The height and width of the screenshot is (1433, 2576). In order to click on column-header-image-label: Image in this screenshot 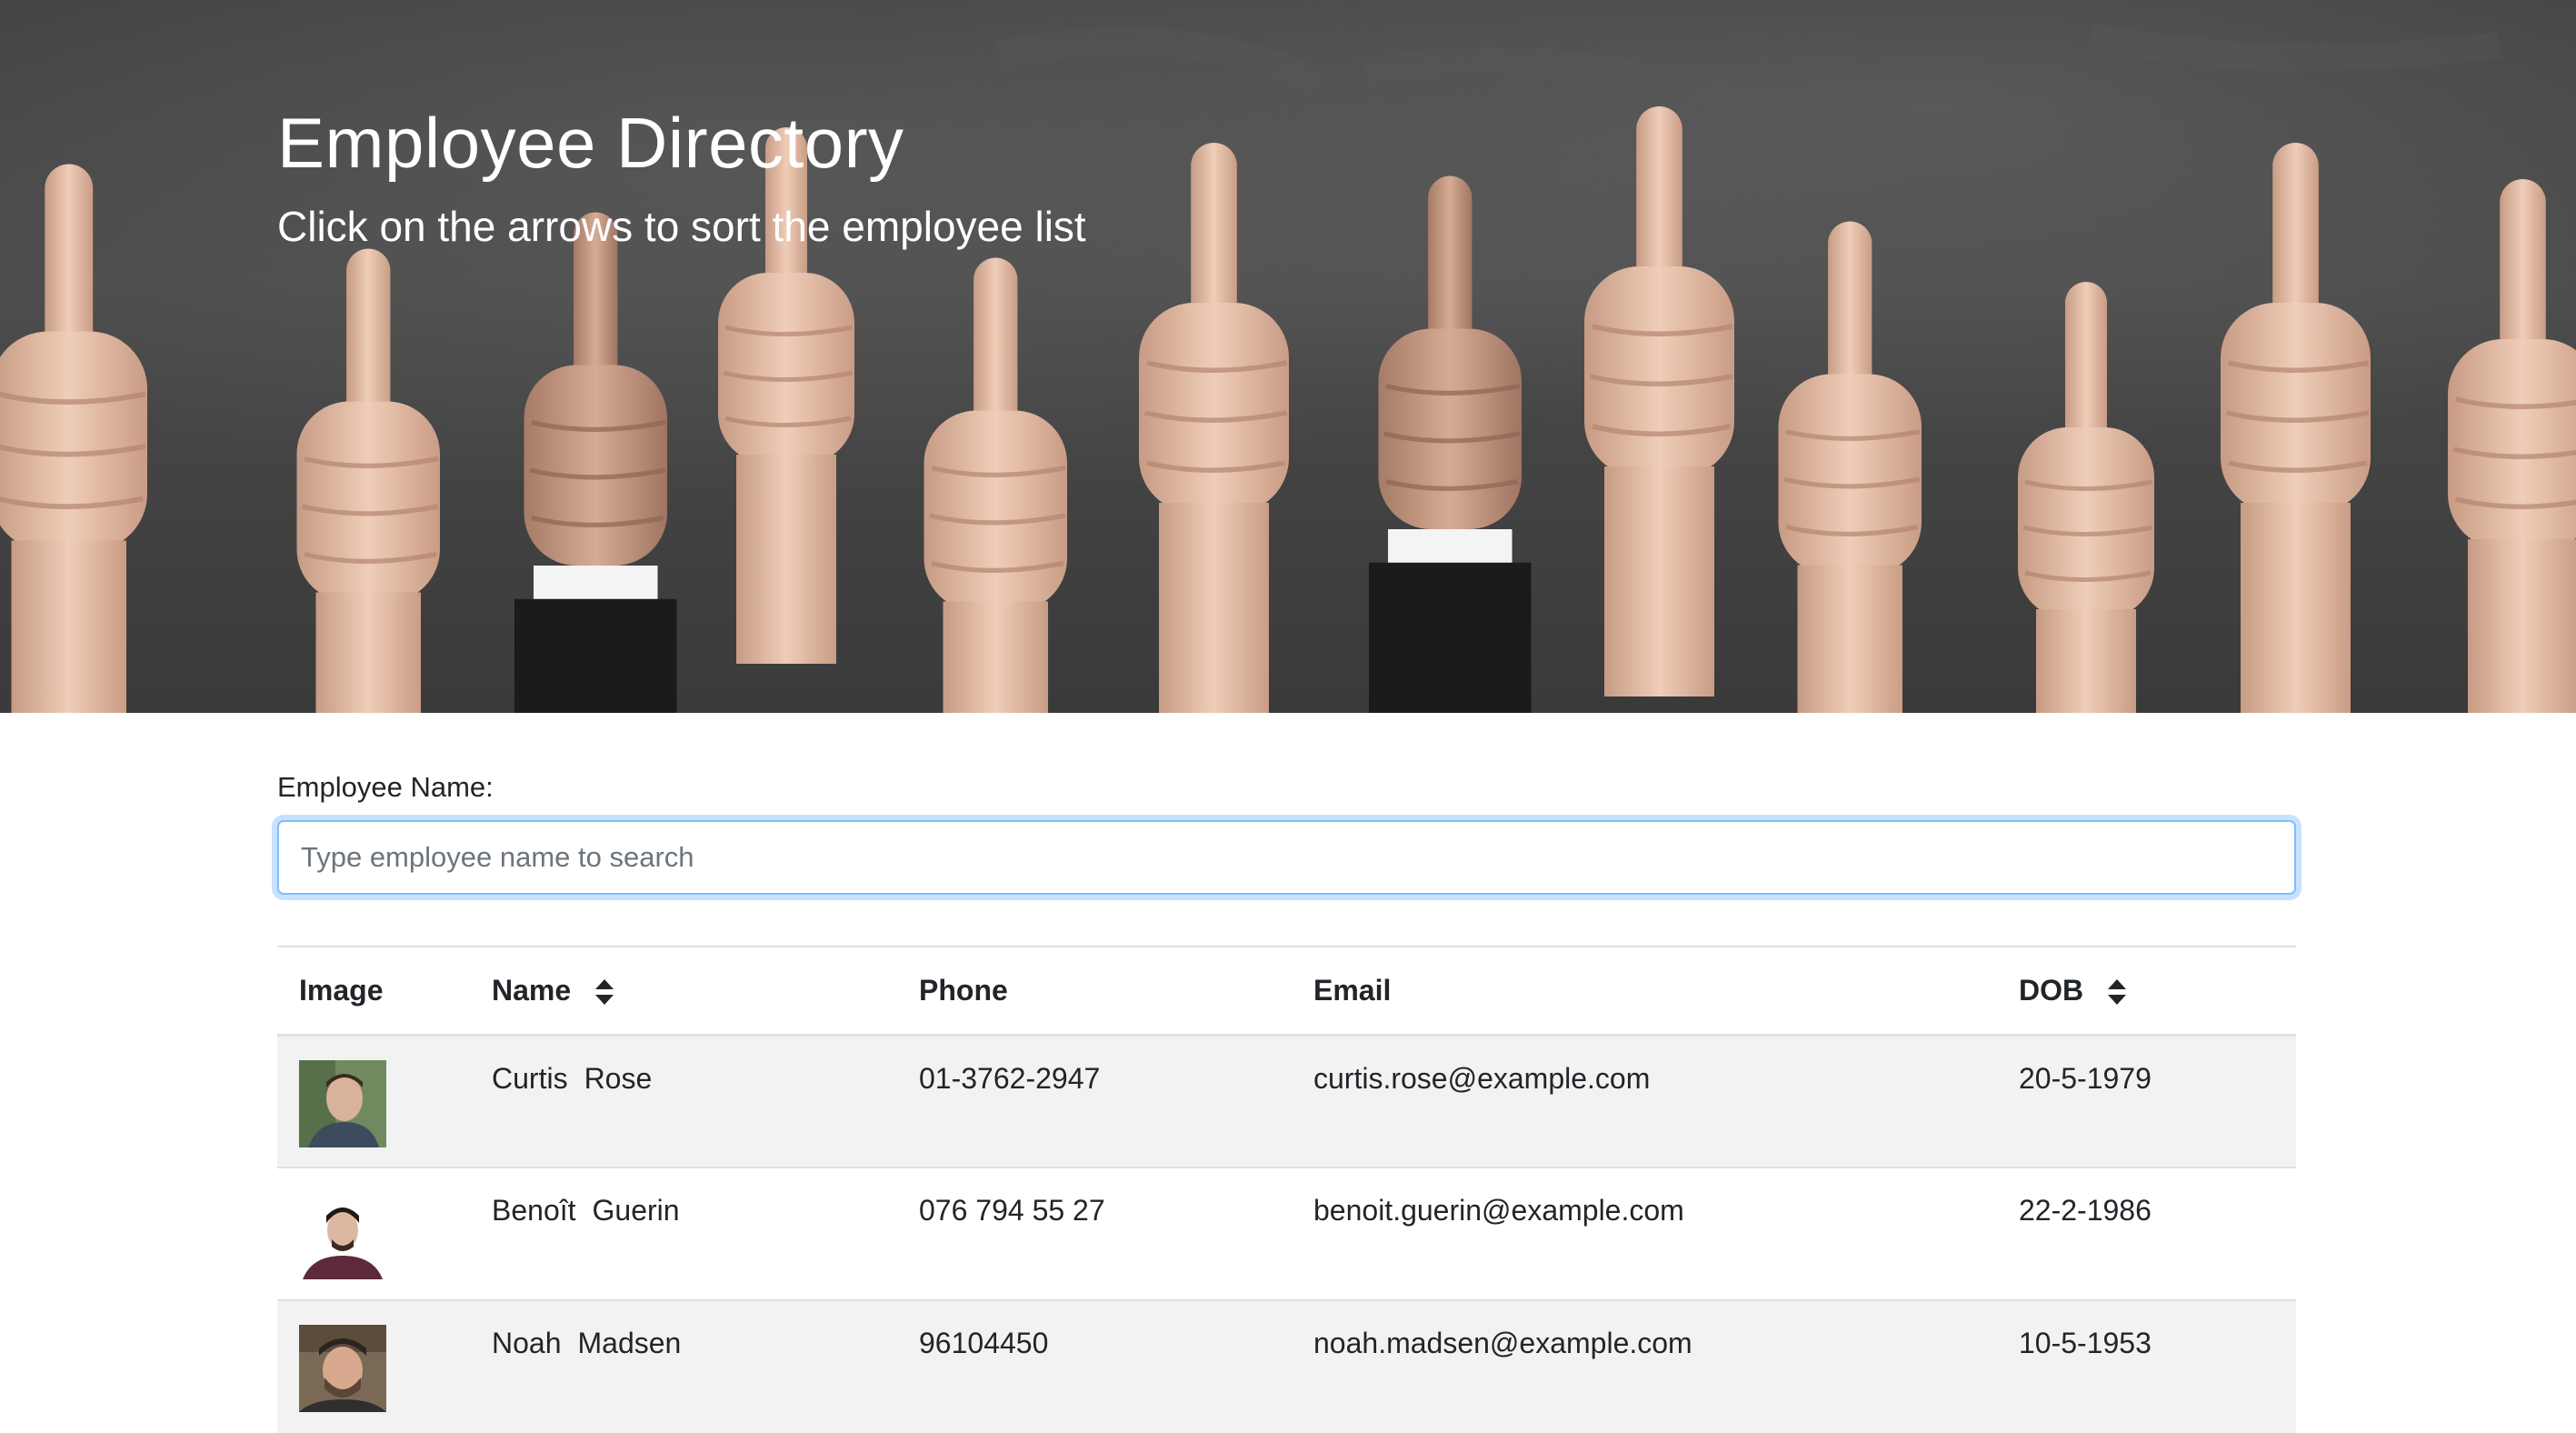, I will do `click(342, 990)`.